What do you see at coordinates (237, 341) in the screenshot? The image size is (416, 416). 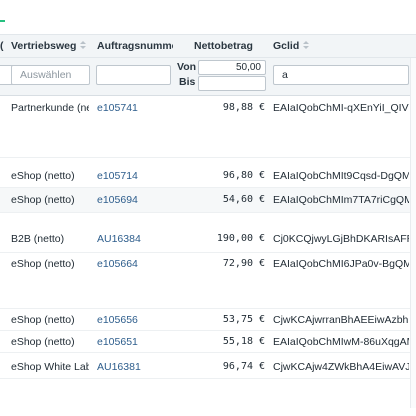 I see `cell-nettobetrag: 55,18` at bounding box center [237, 341].